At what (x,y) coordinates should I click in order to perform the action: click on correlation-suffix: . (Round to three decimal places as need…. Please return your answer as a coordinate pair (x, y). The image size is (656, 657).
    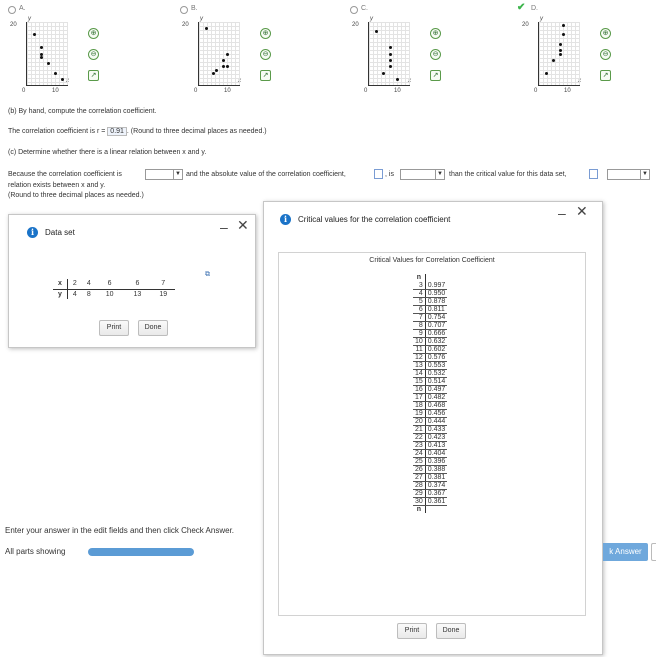
    Looking at the image, I should click on (196, 131).